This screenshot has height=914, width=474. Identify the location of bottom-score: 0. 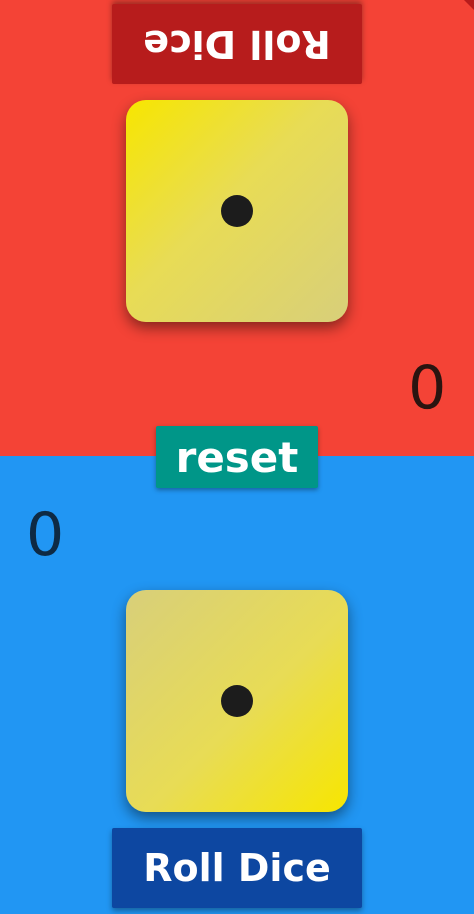
(45, 535).